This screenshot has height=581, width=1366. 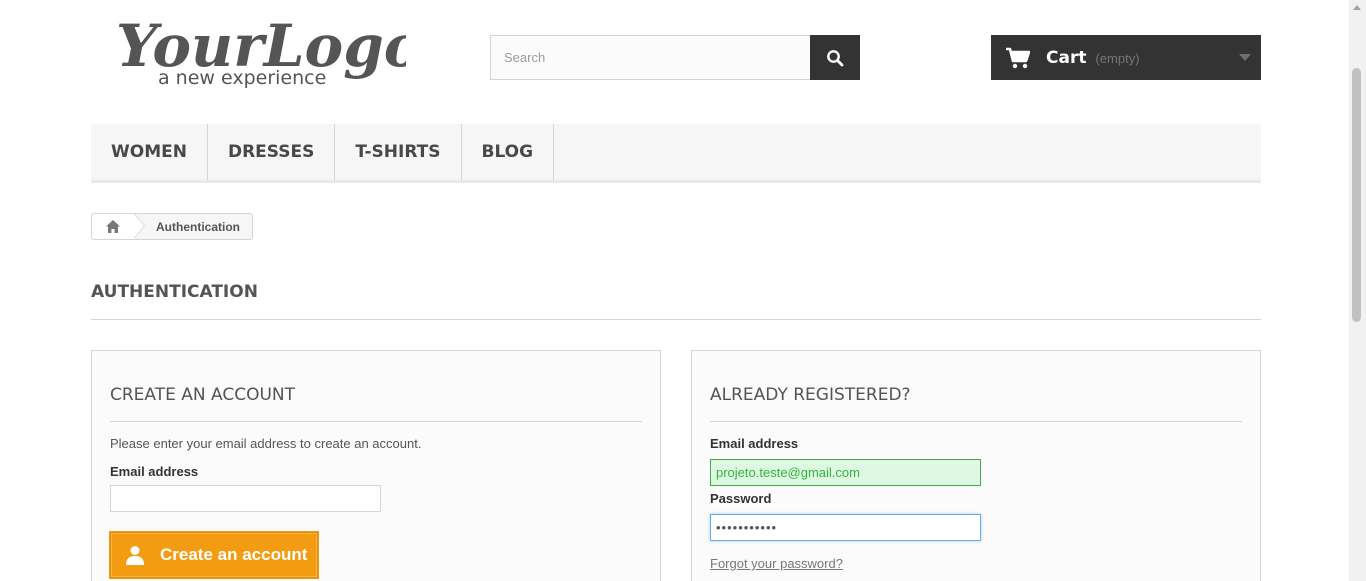 I want to click on create-account-title: Create an account, so click(x=376, y=403).